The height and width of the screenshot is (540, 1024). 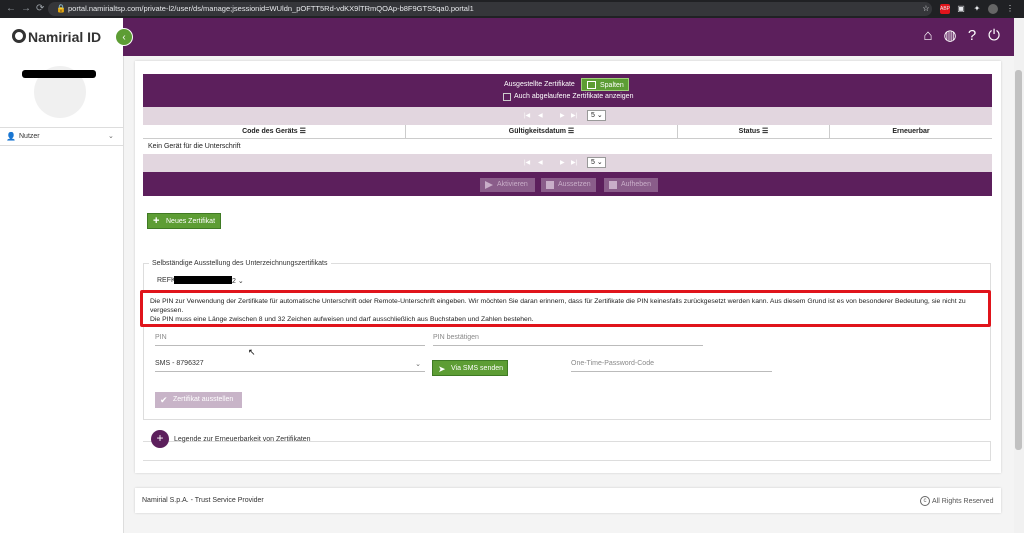 What do you see at coordinates (567, 163) in the screenshot?
I see `pager-bottom: |◀ ◀ ▶ ▶| 5 ⌄` at bounding box center [567, 163].